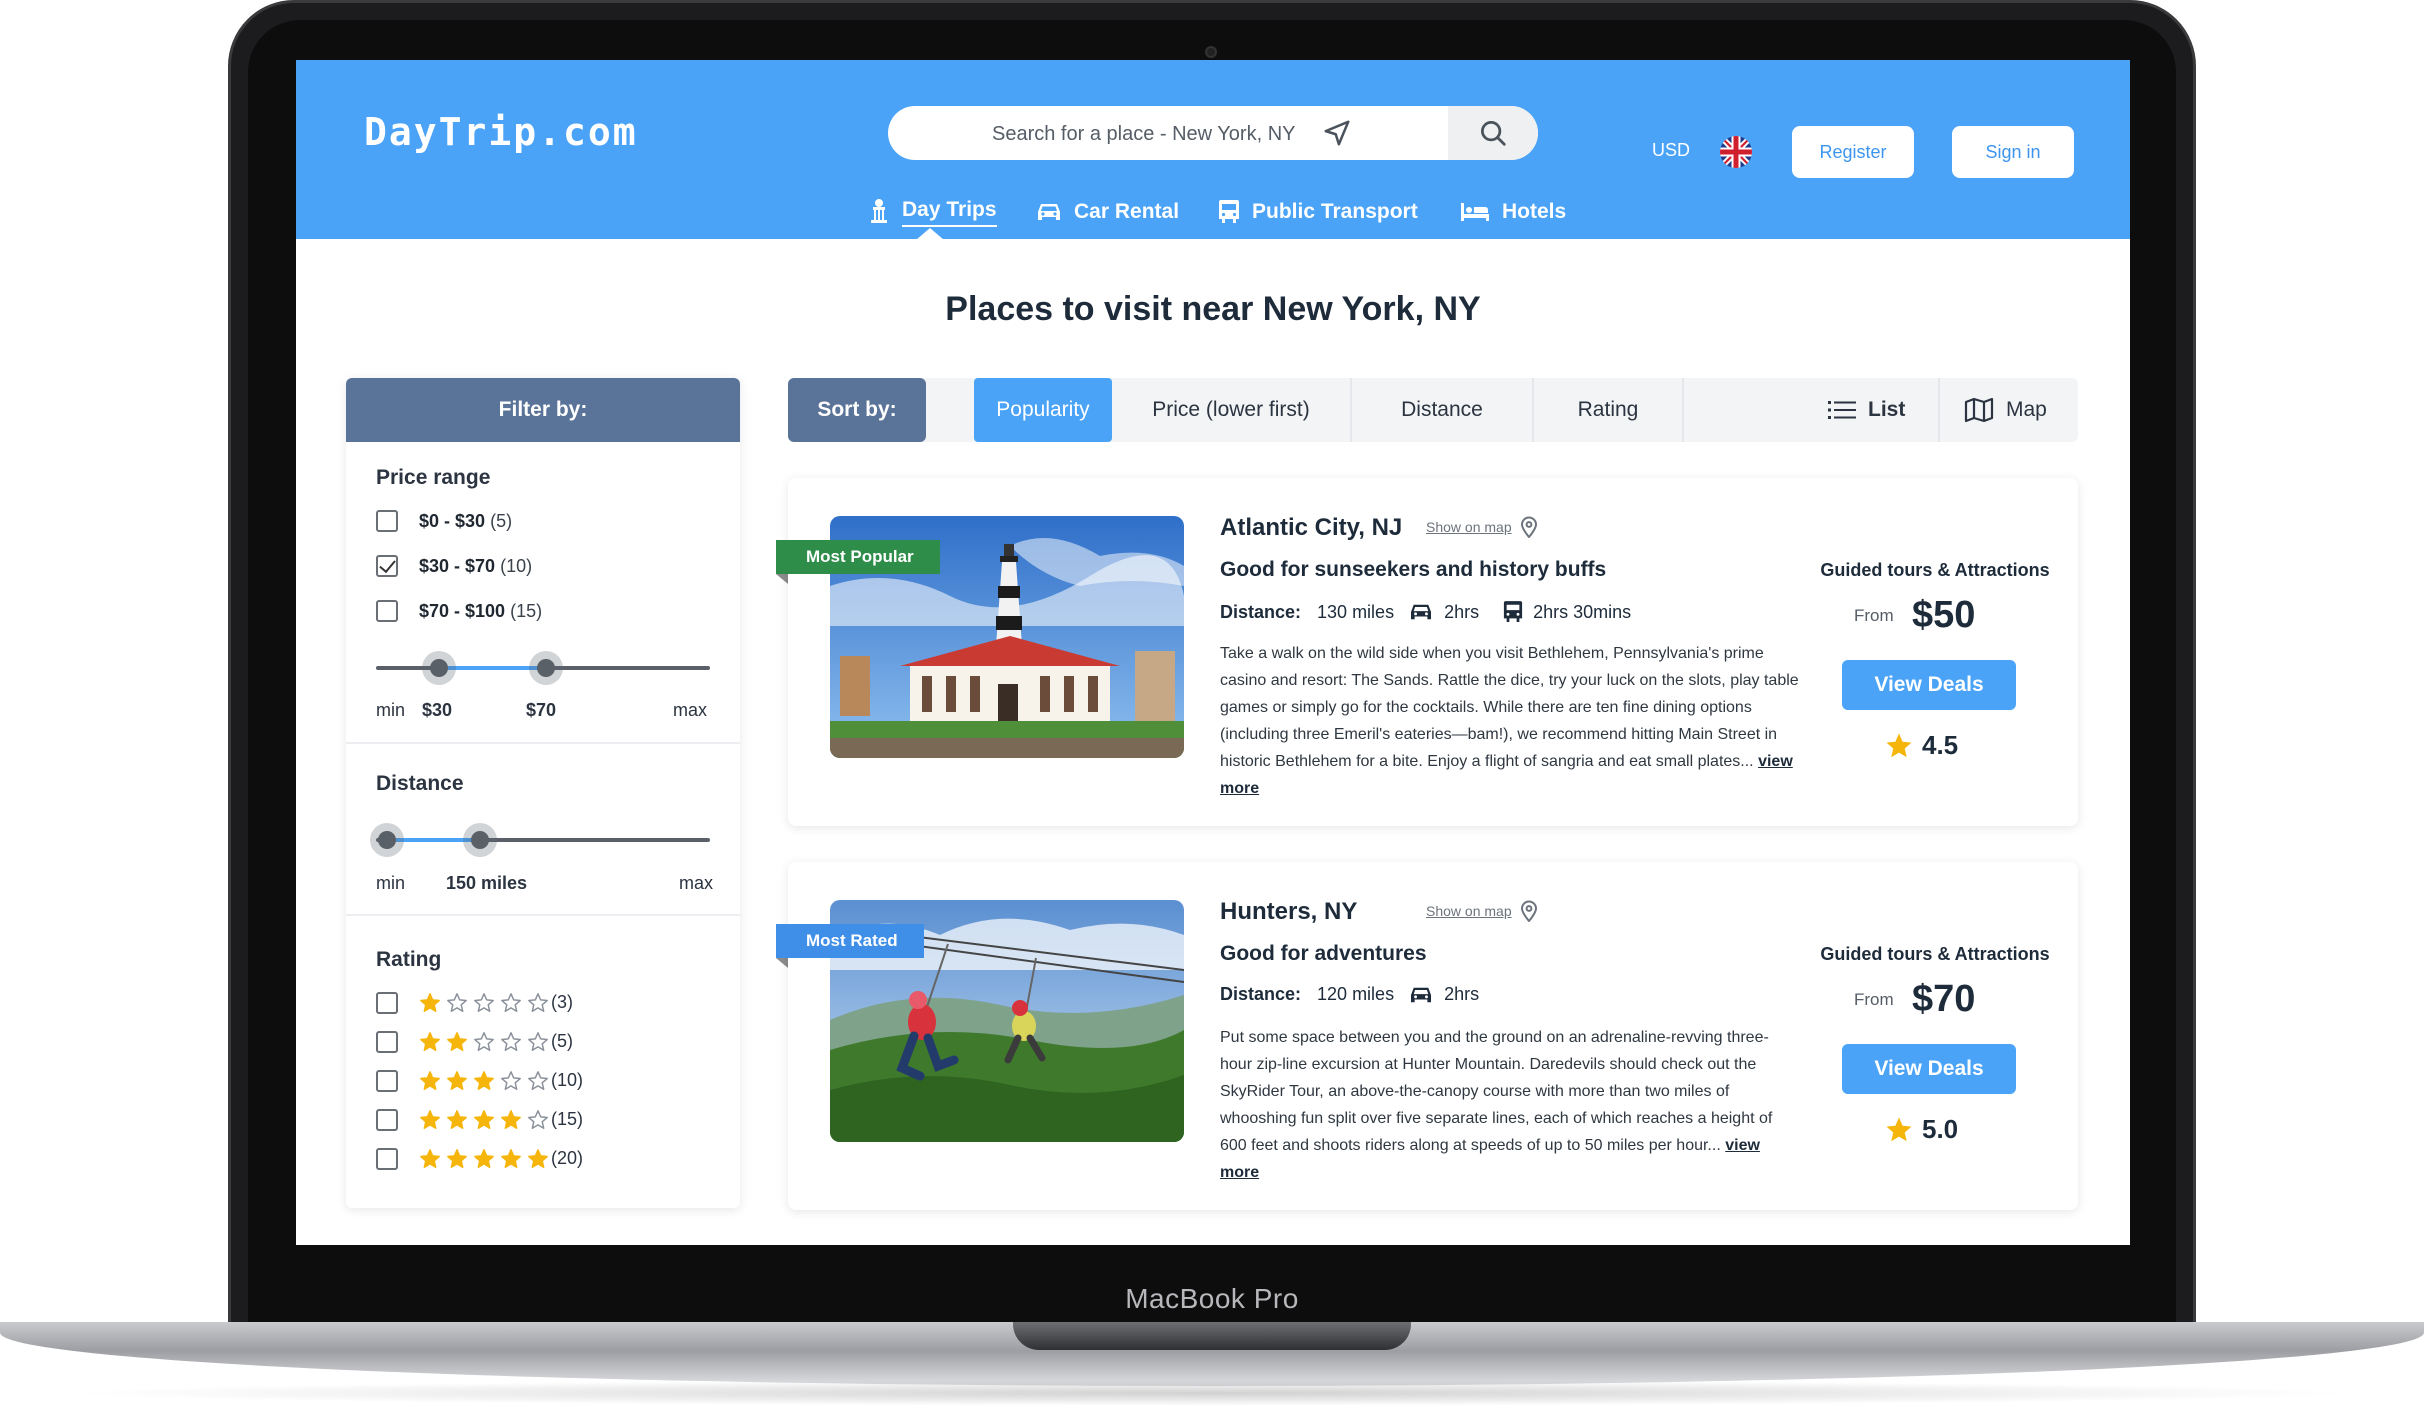 Image resolution: width=2424 pixels, height=1408 pixels. I want to click on distance-slider-track, so click(543, 840).